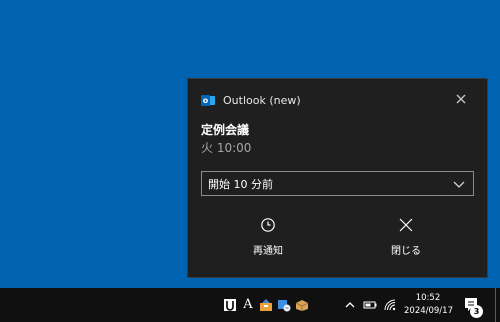 The width and height of the screenshot is (500, 322). I want to click on dismiss-action-button: 閉じる, so click(406, 239).